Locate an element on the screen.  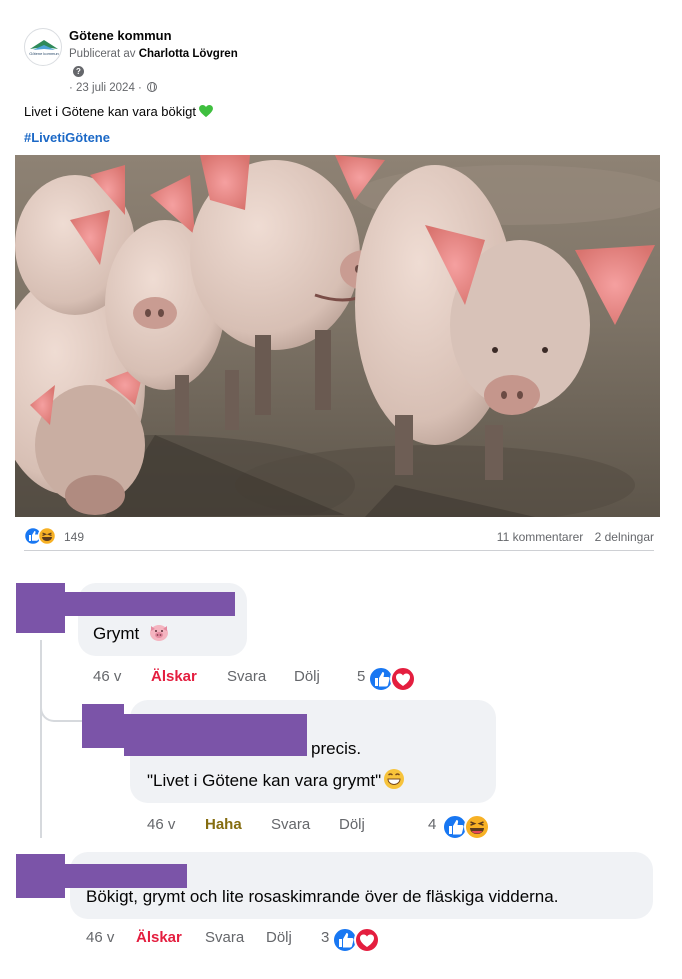
publisher-line: Publicerat av Charlotta Lövgren is located at coordinates (153, 54).